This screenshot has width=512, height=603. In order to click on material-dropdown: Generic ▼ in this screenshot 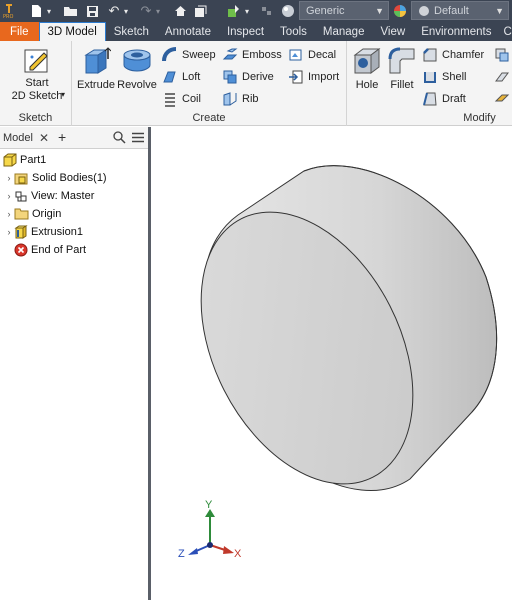, I will do `click(344, 10)`.